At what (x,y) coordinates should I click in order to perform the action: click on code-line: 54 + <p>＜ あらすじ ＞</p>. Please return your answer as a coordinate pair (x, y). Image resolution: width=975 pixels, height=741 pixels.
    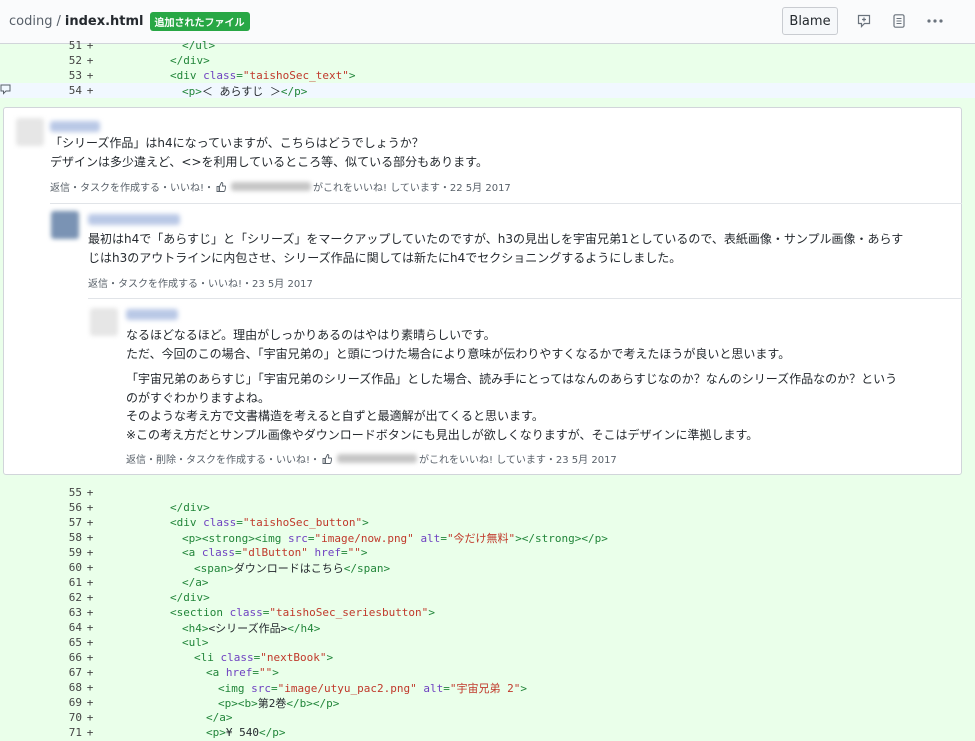
    Looking at the image, I should click on (487, 90).